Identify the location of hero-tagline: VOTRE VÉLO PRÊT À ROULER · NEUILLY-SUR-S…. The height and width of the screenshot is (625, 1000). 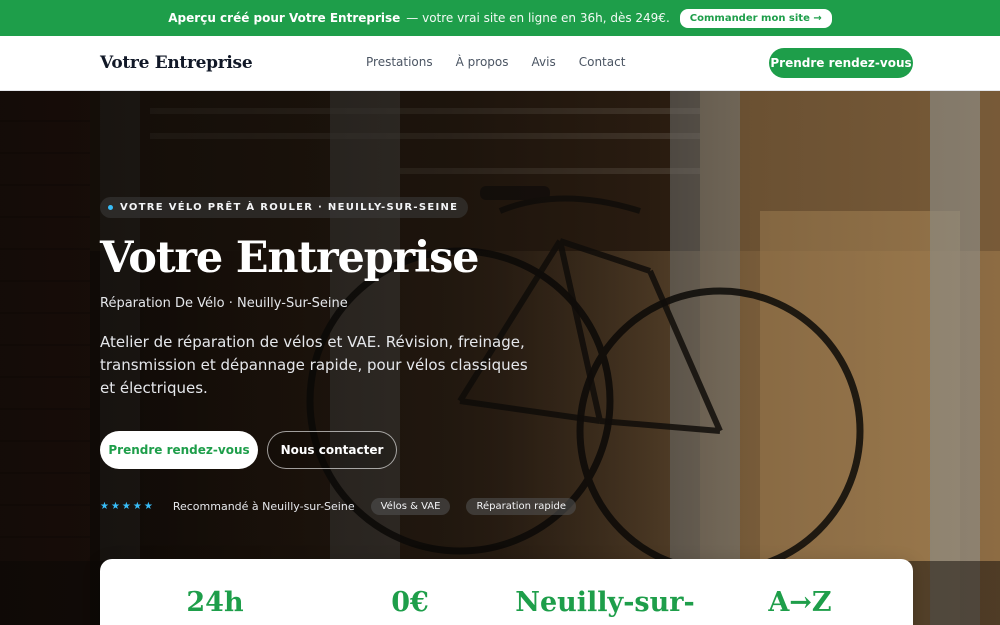
(284, 207).